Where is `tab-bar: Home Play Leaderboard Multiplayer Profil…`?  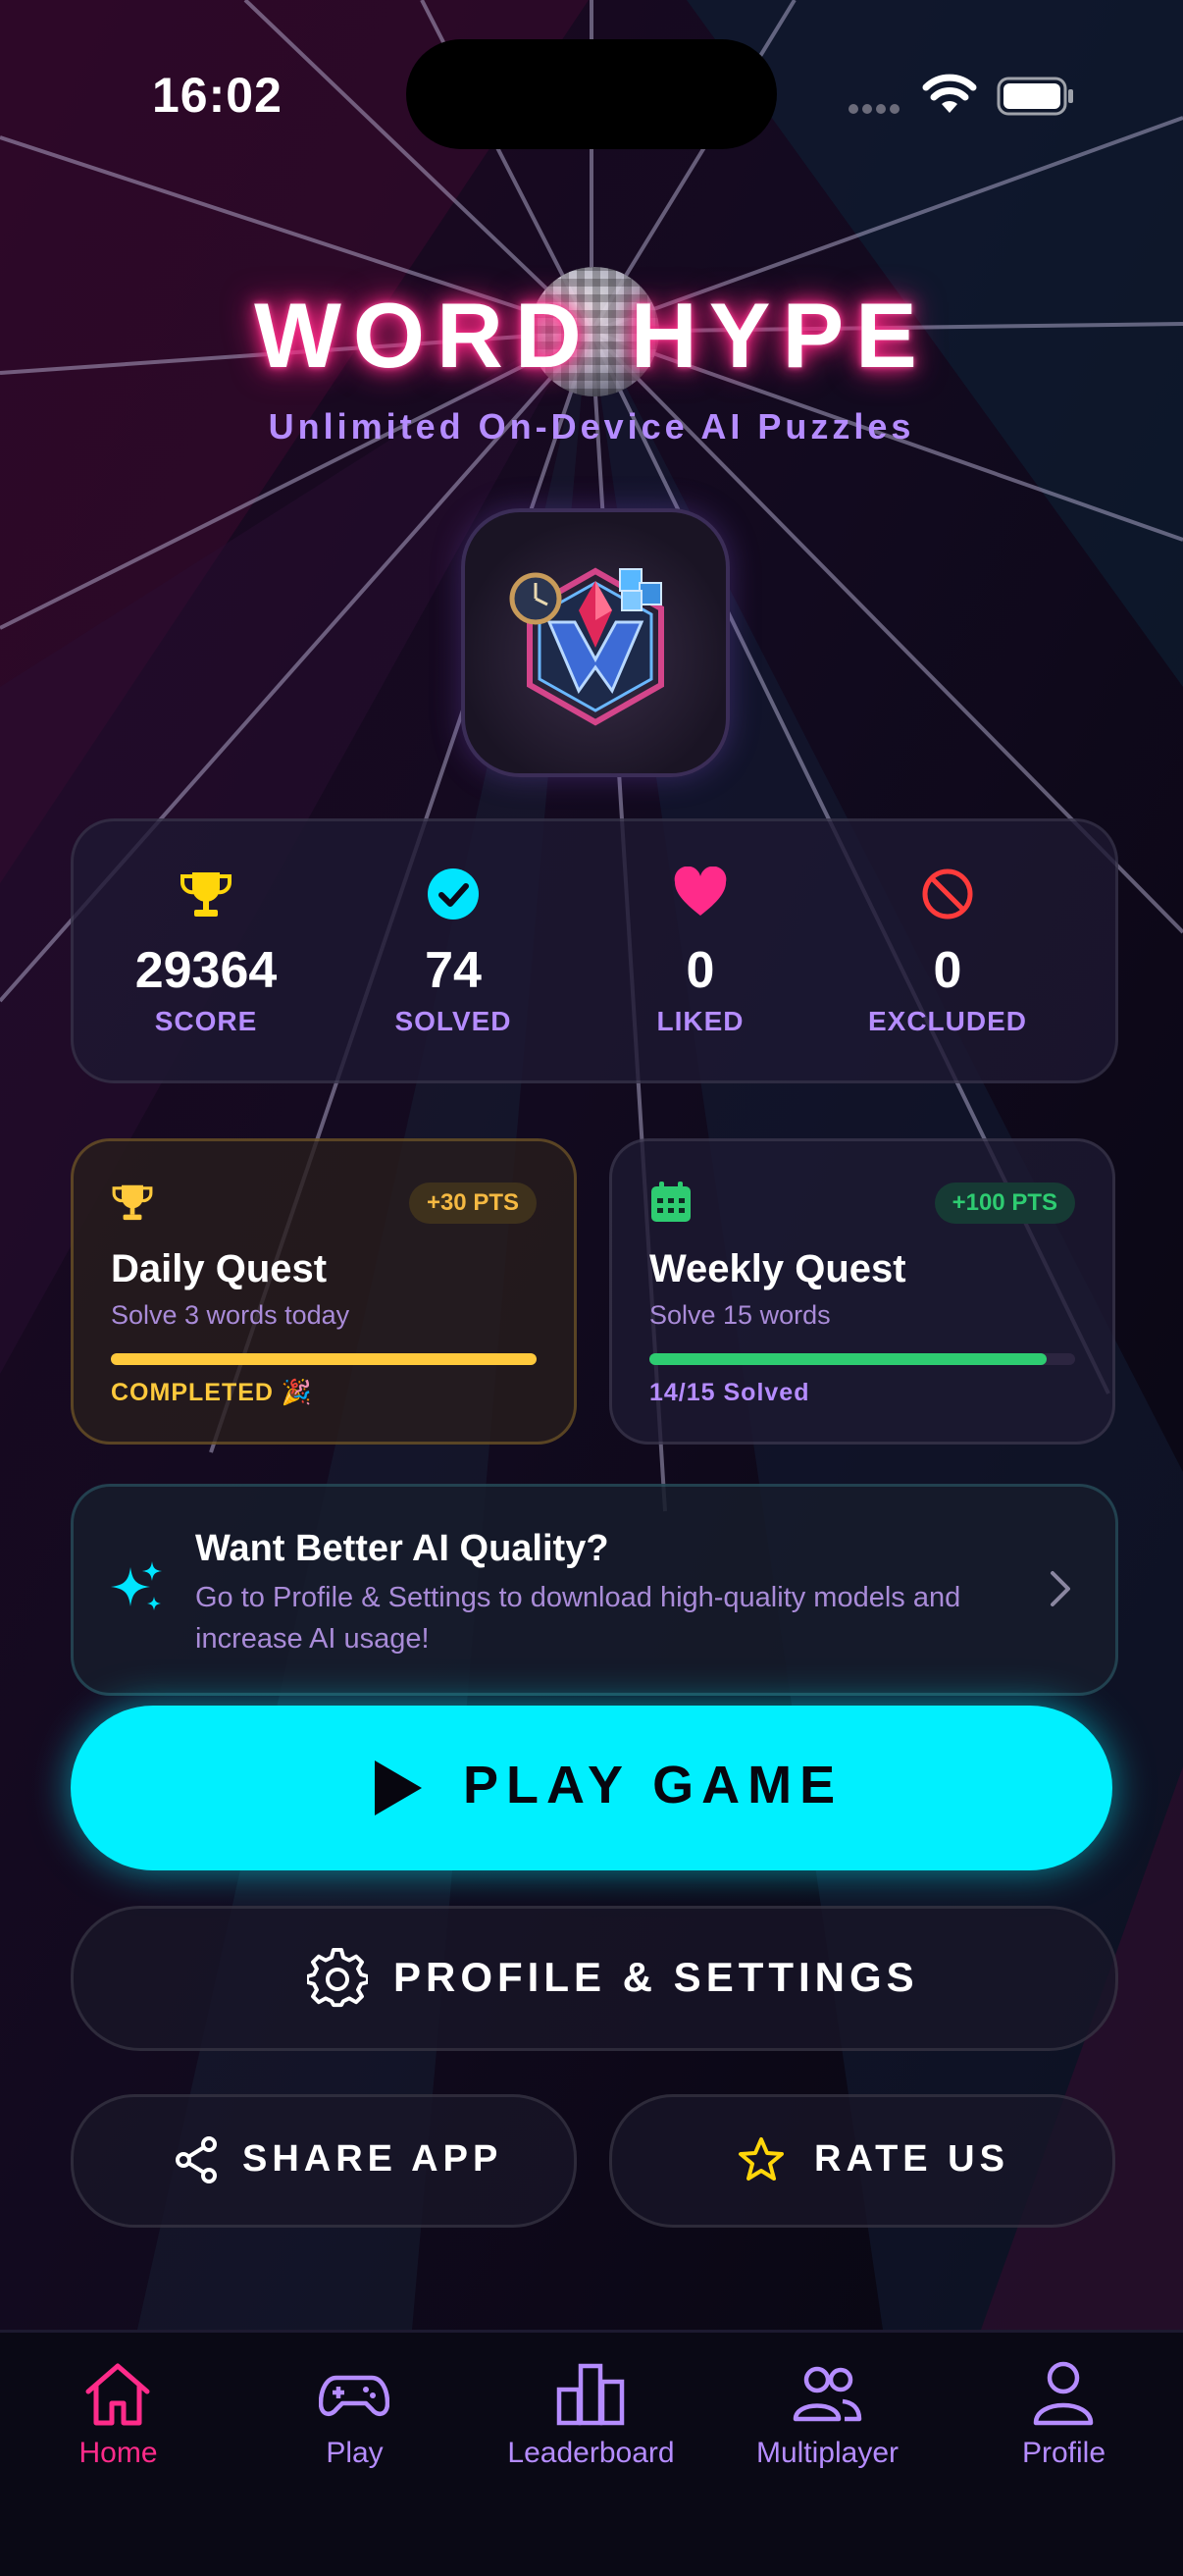
tab-bar: Home Play Leaderboard Multiplayer Profil… is located at coordinates (591, 2453).